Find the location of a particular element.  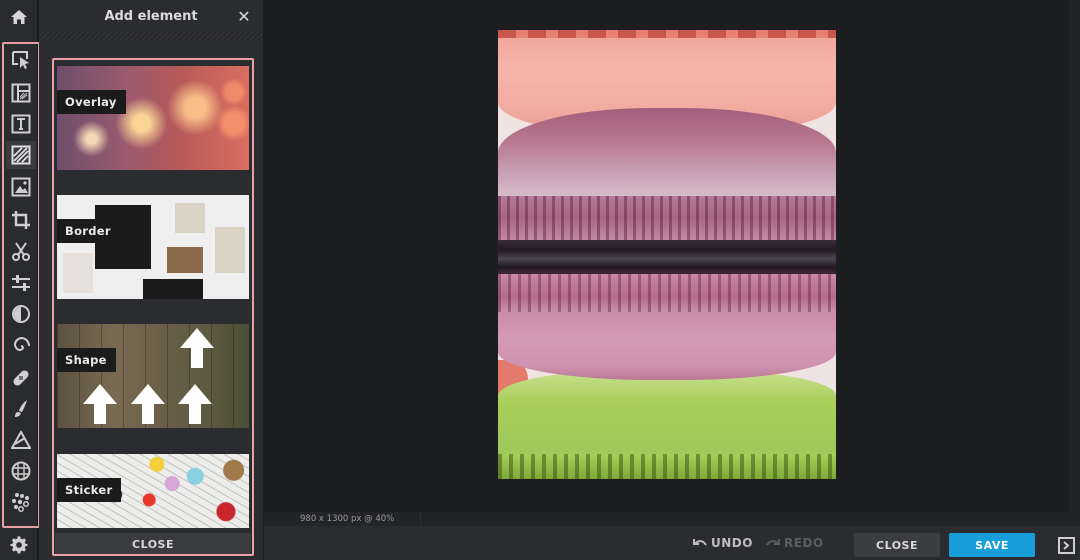

select-tool is located at coordinates (21, 60).